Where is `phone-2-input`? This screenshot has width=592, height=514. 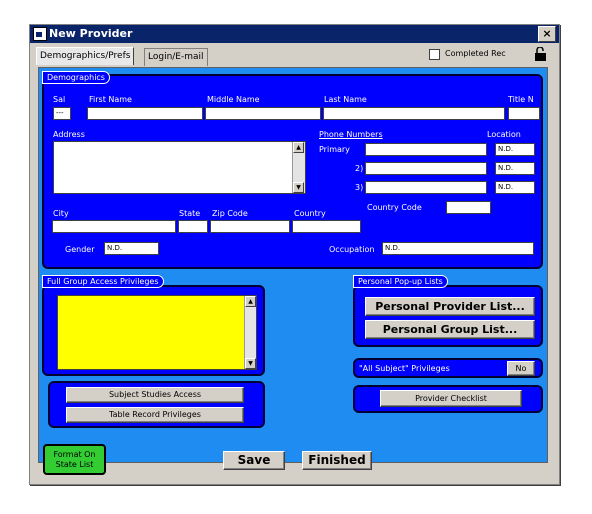
phone-2-input is located at coordinates (426, 168).